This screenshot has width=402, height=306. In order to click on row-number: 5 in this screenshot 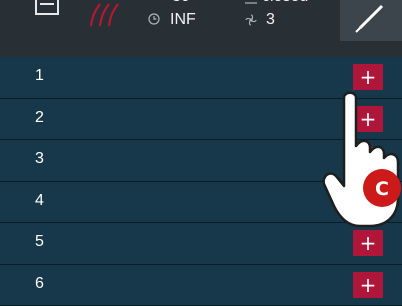, I will do `click(39, 242)`.